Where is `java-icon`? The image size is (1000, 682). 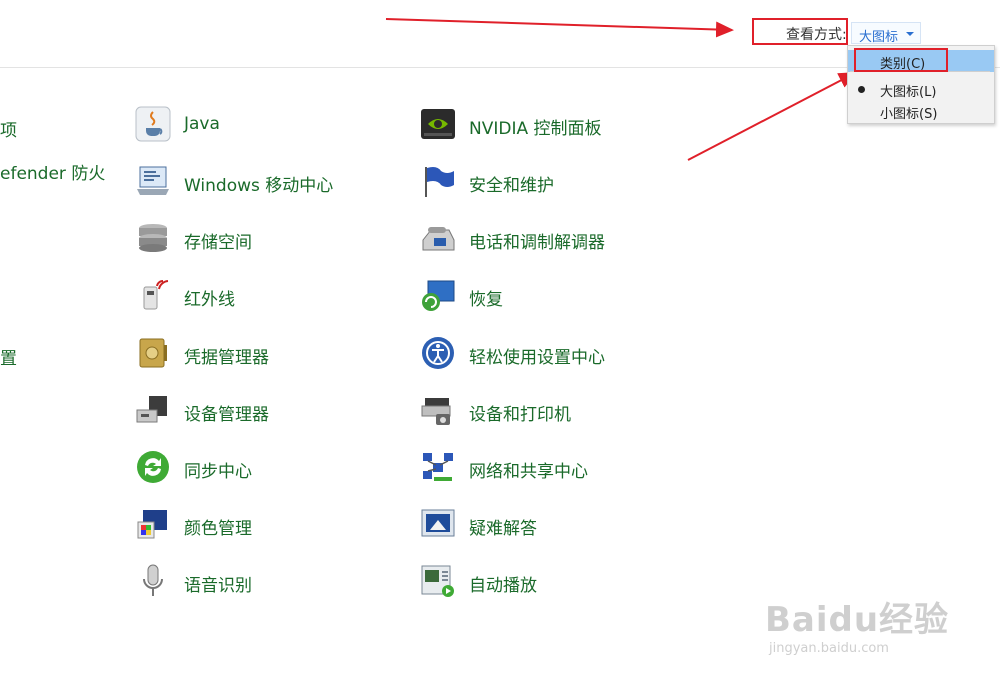 java-icon is located at coordinates (153, 124).